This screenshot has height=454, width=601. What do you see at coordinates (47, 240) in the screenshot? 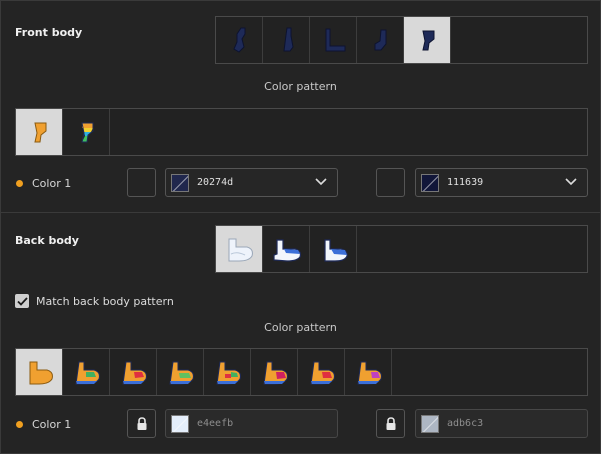
I see `back-body-title: Back body` at bounding box center [47, 240].